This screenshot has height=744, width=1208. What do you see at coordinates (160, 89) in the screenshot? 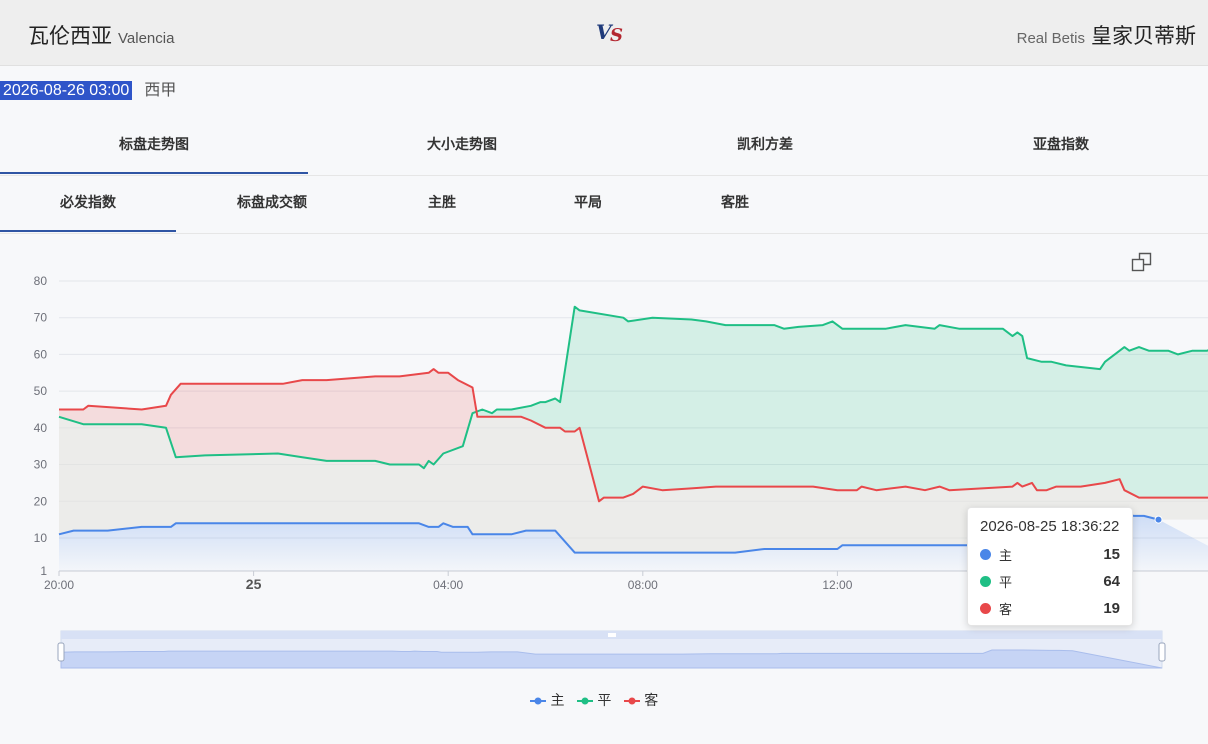
I see `league-name: 西甲` at bounding box center [160, 89].